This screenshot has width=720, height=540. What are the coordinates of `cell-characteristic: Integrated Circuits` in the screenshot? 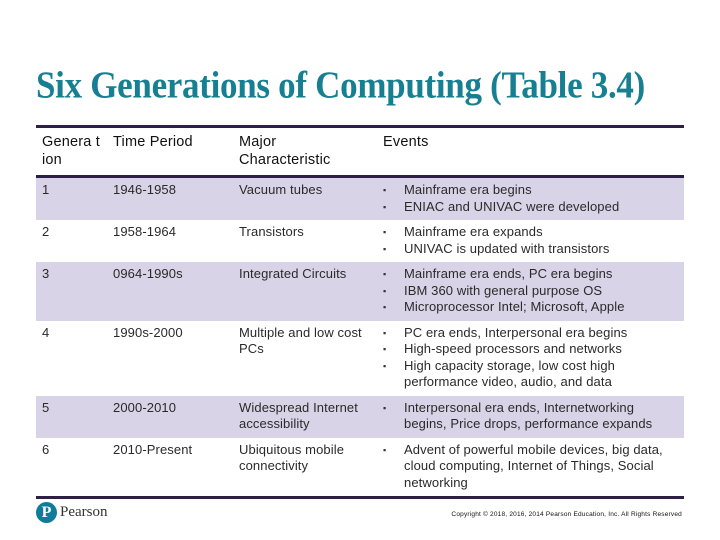 It's located at (305, 291).